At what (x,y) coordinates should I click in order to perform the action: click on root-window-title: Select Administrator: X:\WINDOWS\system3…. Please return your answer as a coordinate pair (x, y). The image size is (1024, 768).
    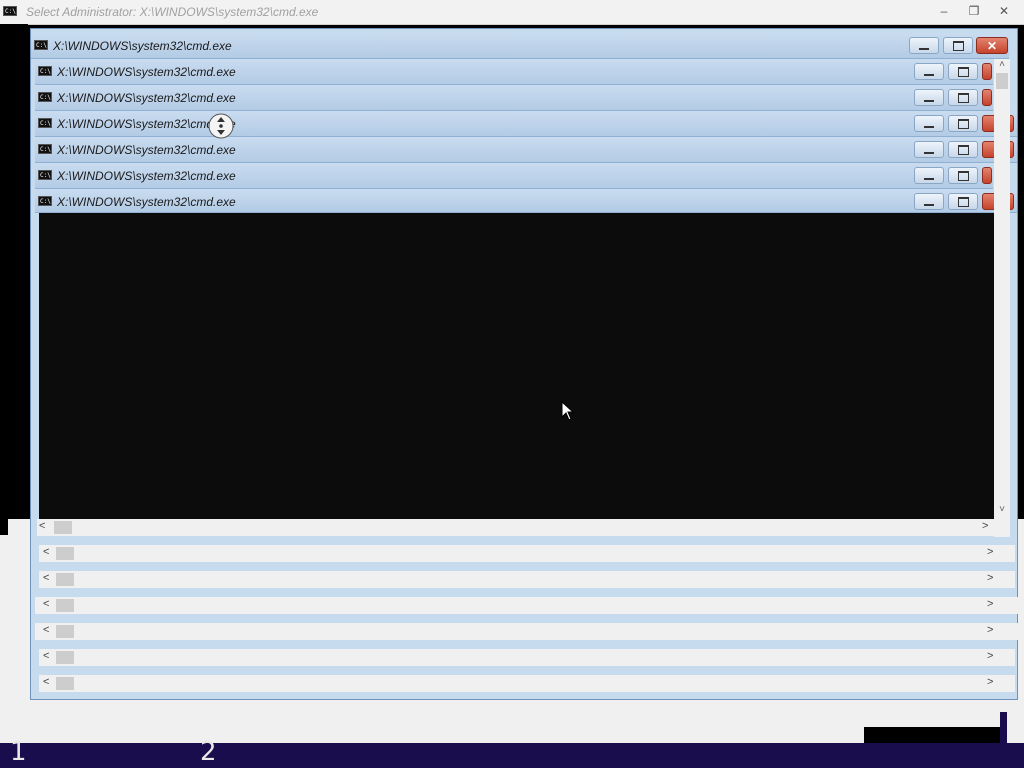
    Looking at the image, I should click on (172, 12).